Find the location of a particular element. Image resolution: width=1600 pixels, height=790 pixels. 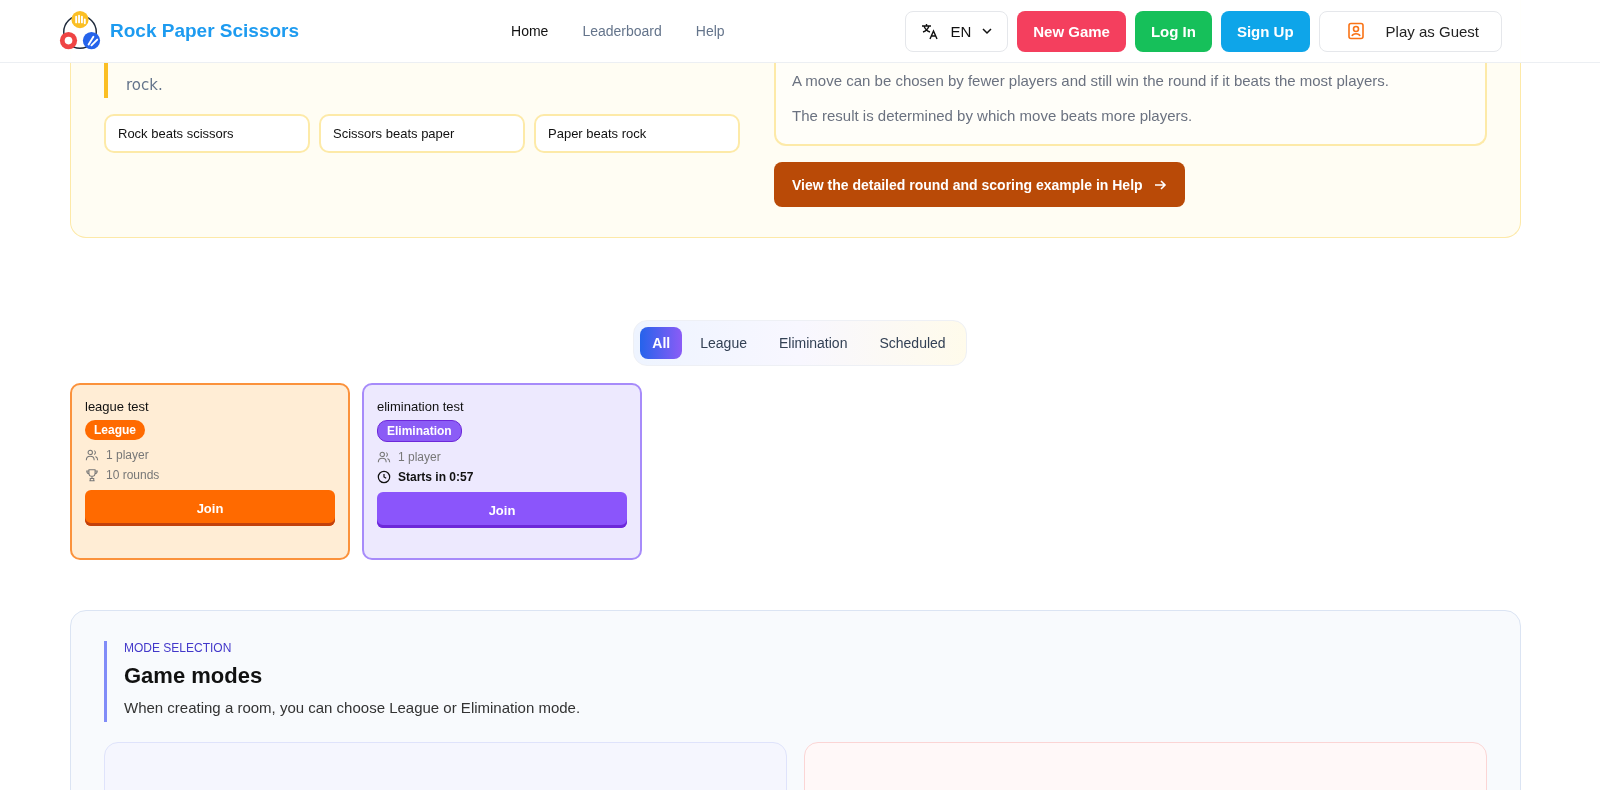

play-as-guest-button: Play as Guest is located at coordinates (1410, 31).